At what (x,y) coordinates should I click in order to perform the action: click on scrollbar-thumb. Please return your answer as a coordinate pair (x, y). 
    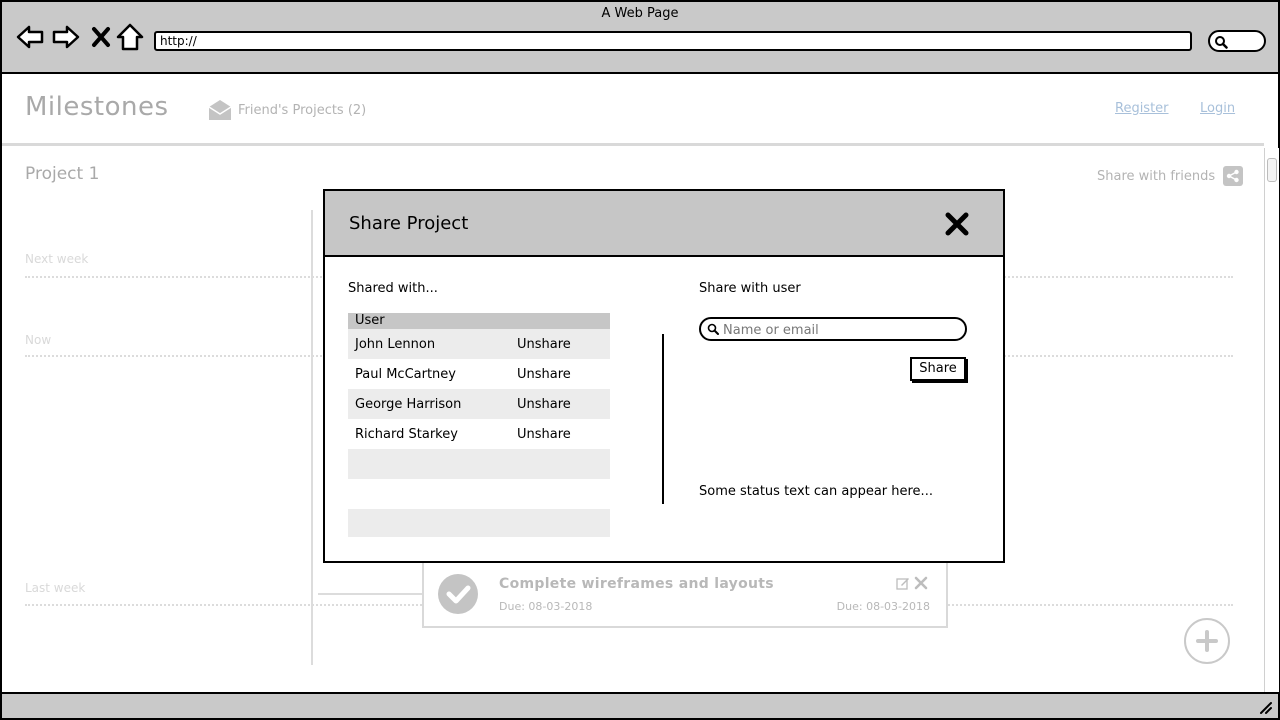
    Looking at the image, I should click on (1272, 170).